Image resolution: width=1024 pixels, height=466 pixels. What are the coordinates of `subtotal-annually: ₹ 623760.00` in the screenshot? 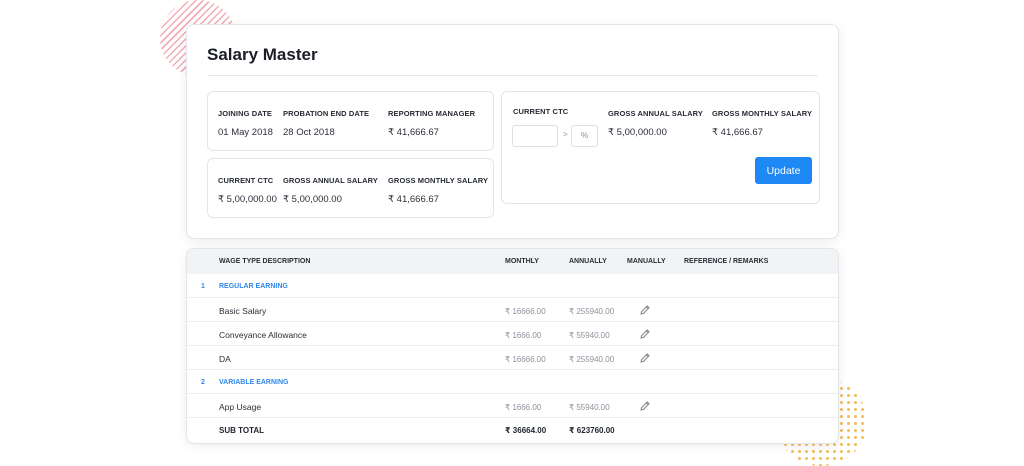 It's located at (592, 430).